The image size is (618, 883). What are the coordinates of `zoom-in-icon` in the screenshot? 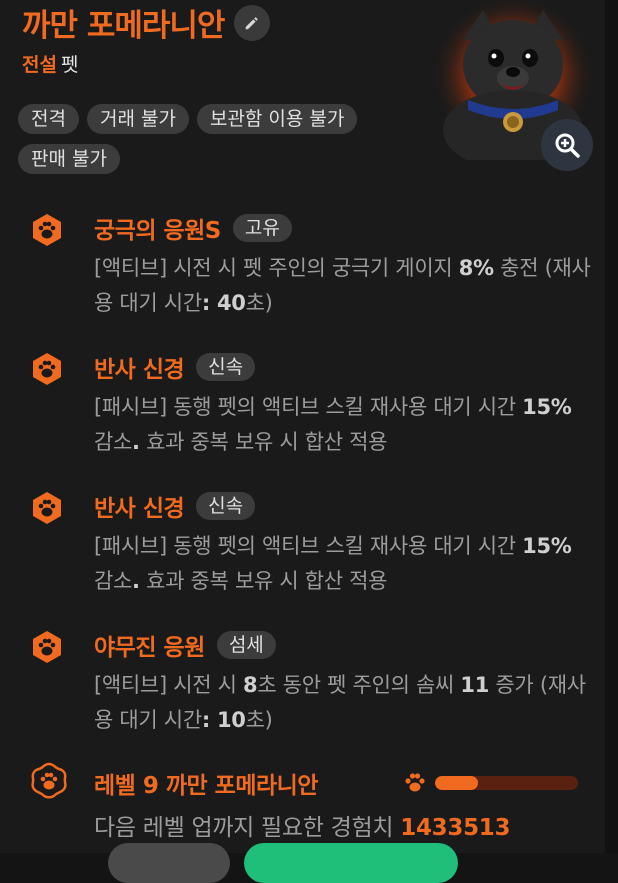 It's located at (567, 145).